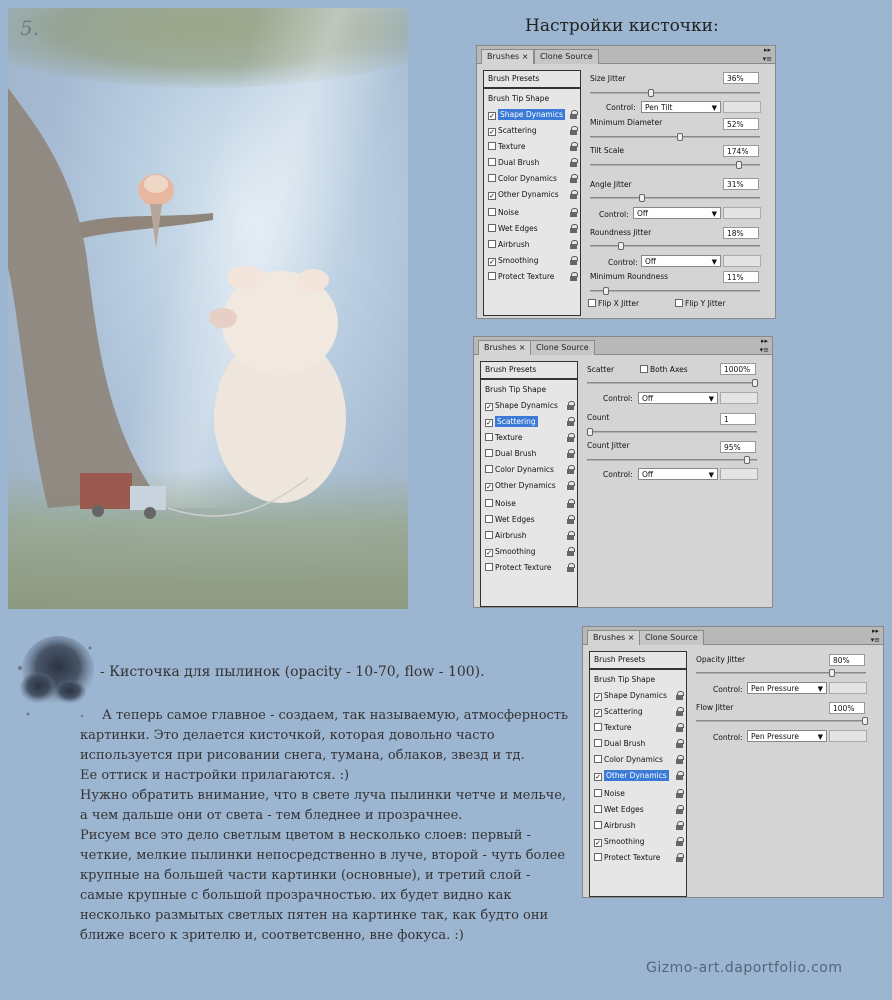 The width and height of the screenshot is (892, 1000). What do you see at coordinates (675, 291) in the screenshot?
I see `min-roundness-slider` at bounding box center [675, 291].